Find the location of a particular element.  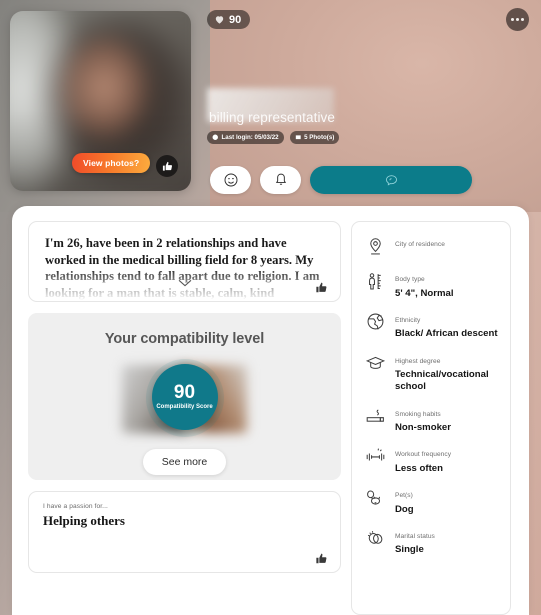

detail-label: Highest degree is located at coordinates (418, 361).